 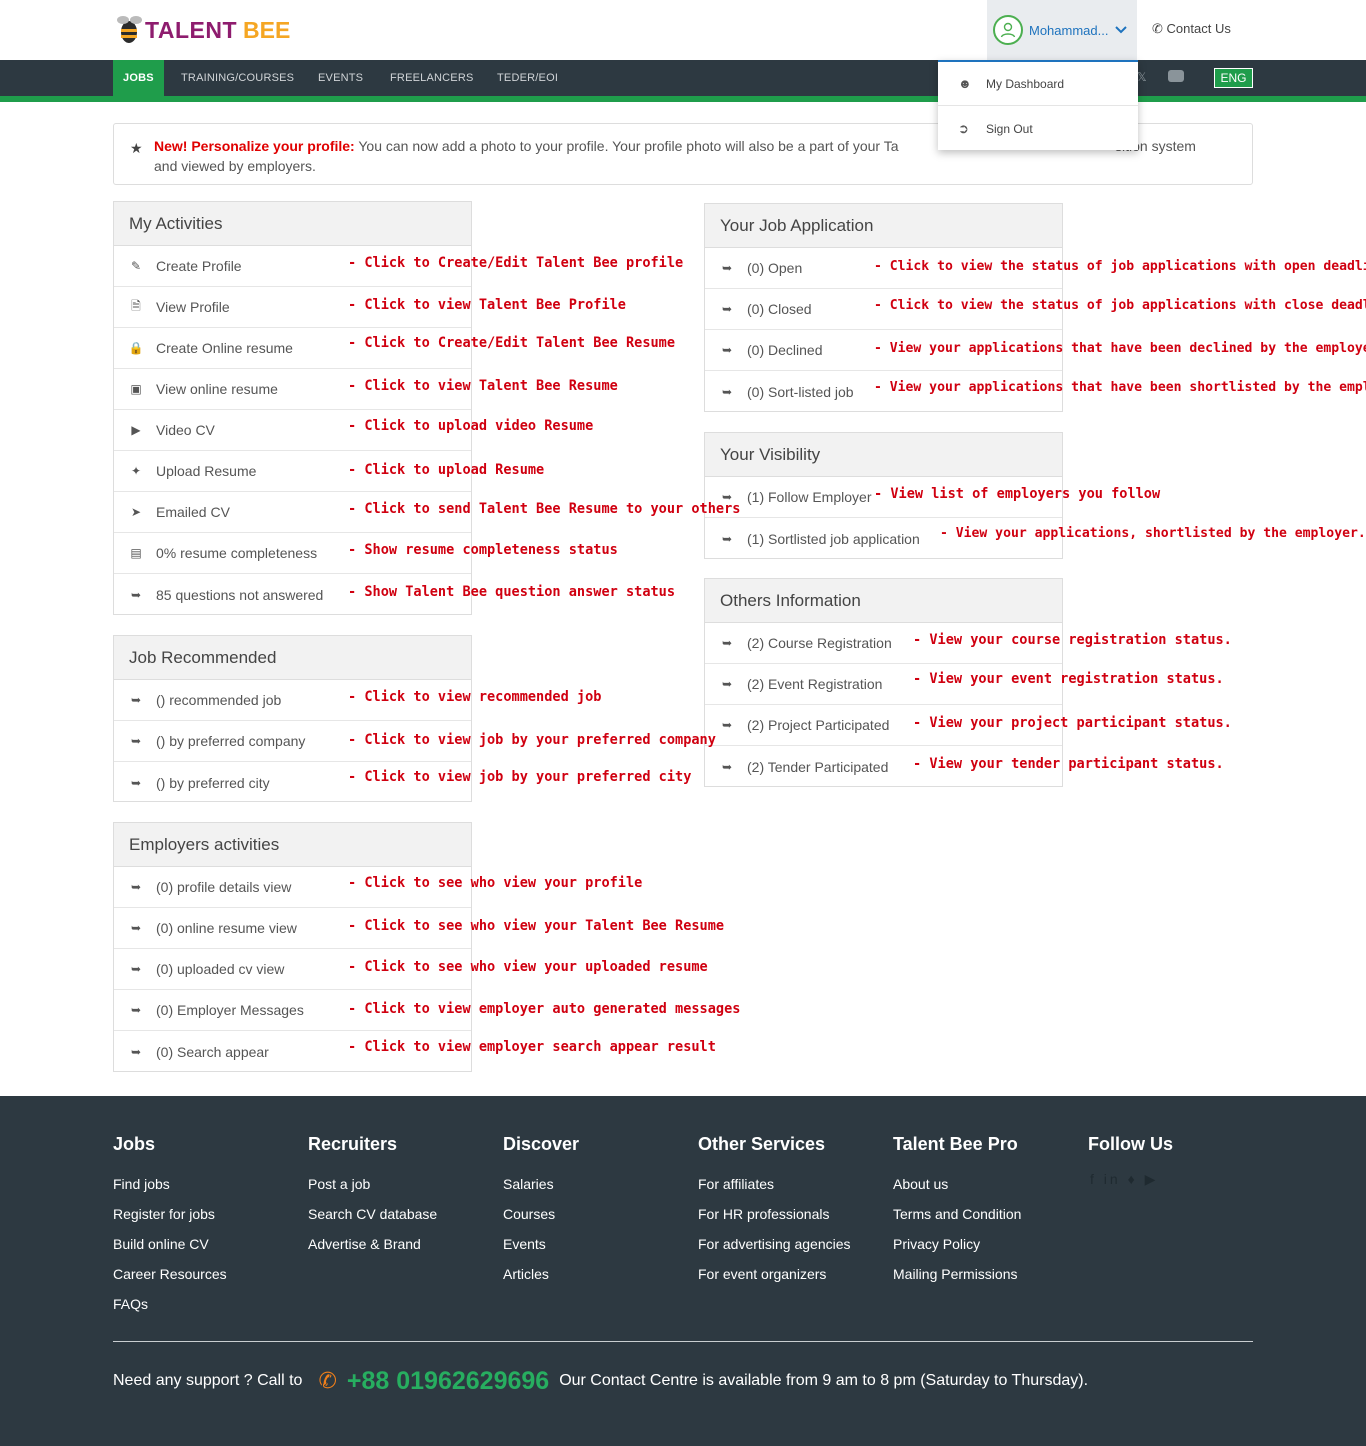 What do you see at coordinates (957, 1219) in the screenshot?
I see `footer-link: Terms and Condition` at bounding box center [957, 1219].